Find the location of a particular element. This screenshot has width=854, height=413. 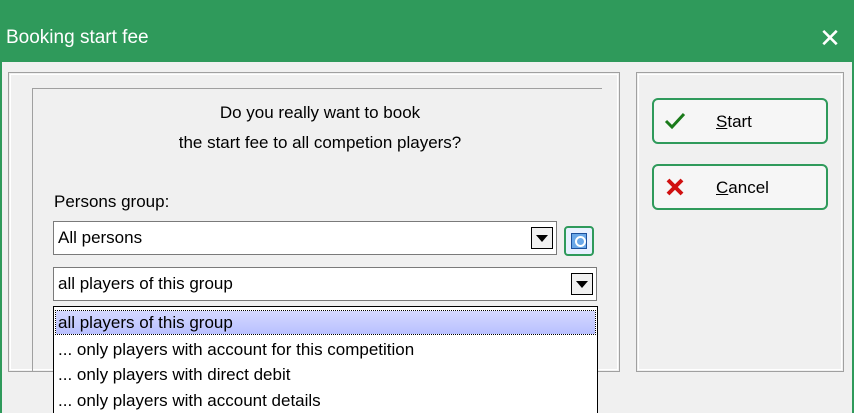

filter-select: all players of this group is located at coordinates (325, 284).